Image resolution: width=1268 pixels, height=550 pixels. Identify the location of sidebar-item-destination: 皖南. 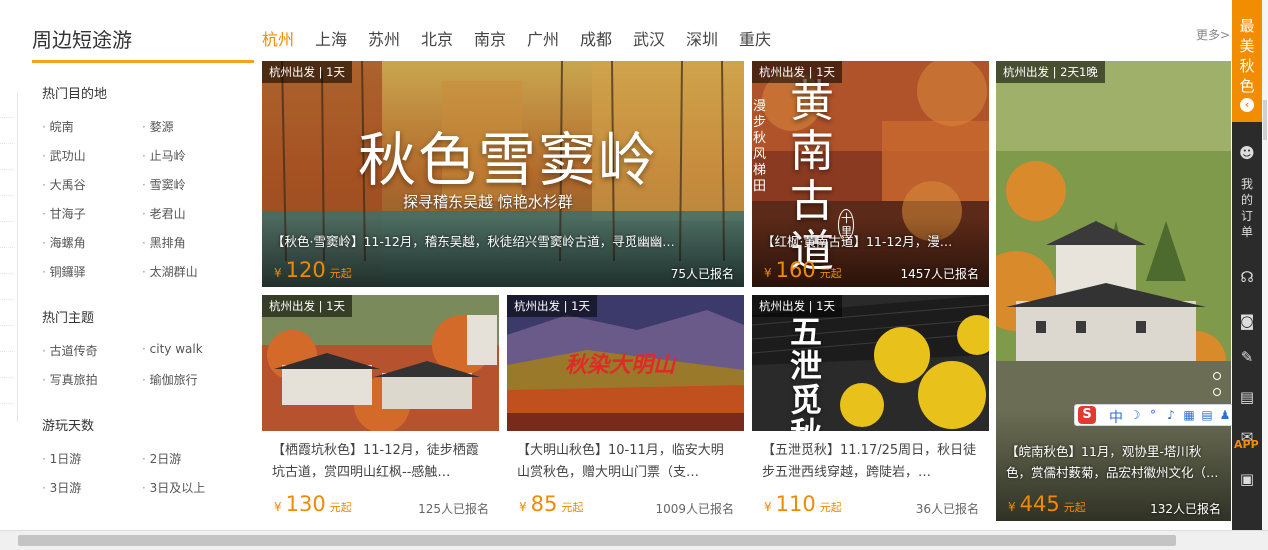
(58, 126).